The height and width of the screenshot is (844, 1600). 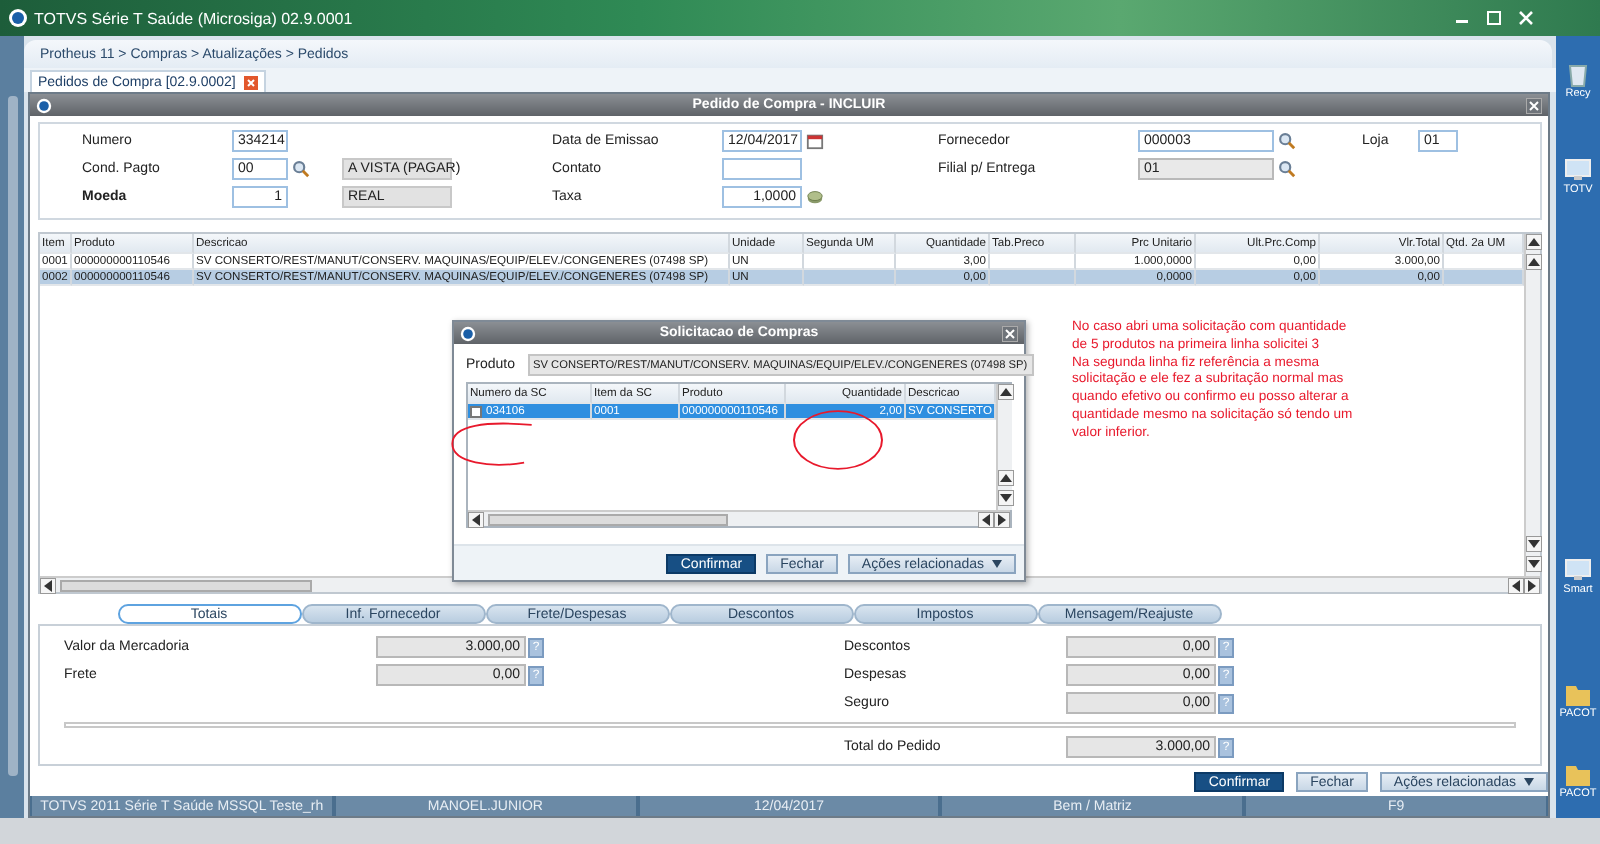 I want to click on app-title: TOTVS Série T Saúde (Microsiga) 02.9.0001, so click(x=193, y=18).